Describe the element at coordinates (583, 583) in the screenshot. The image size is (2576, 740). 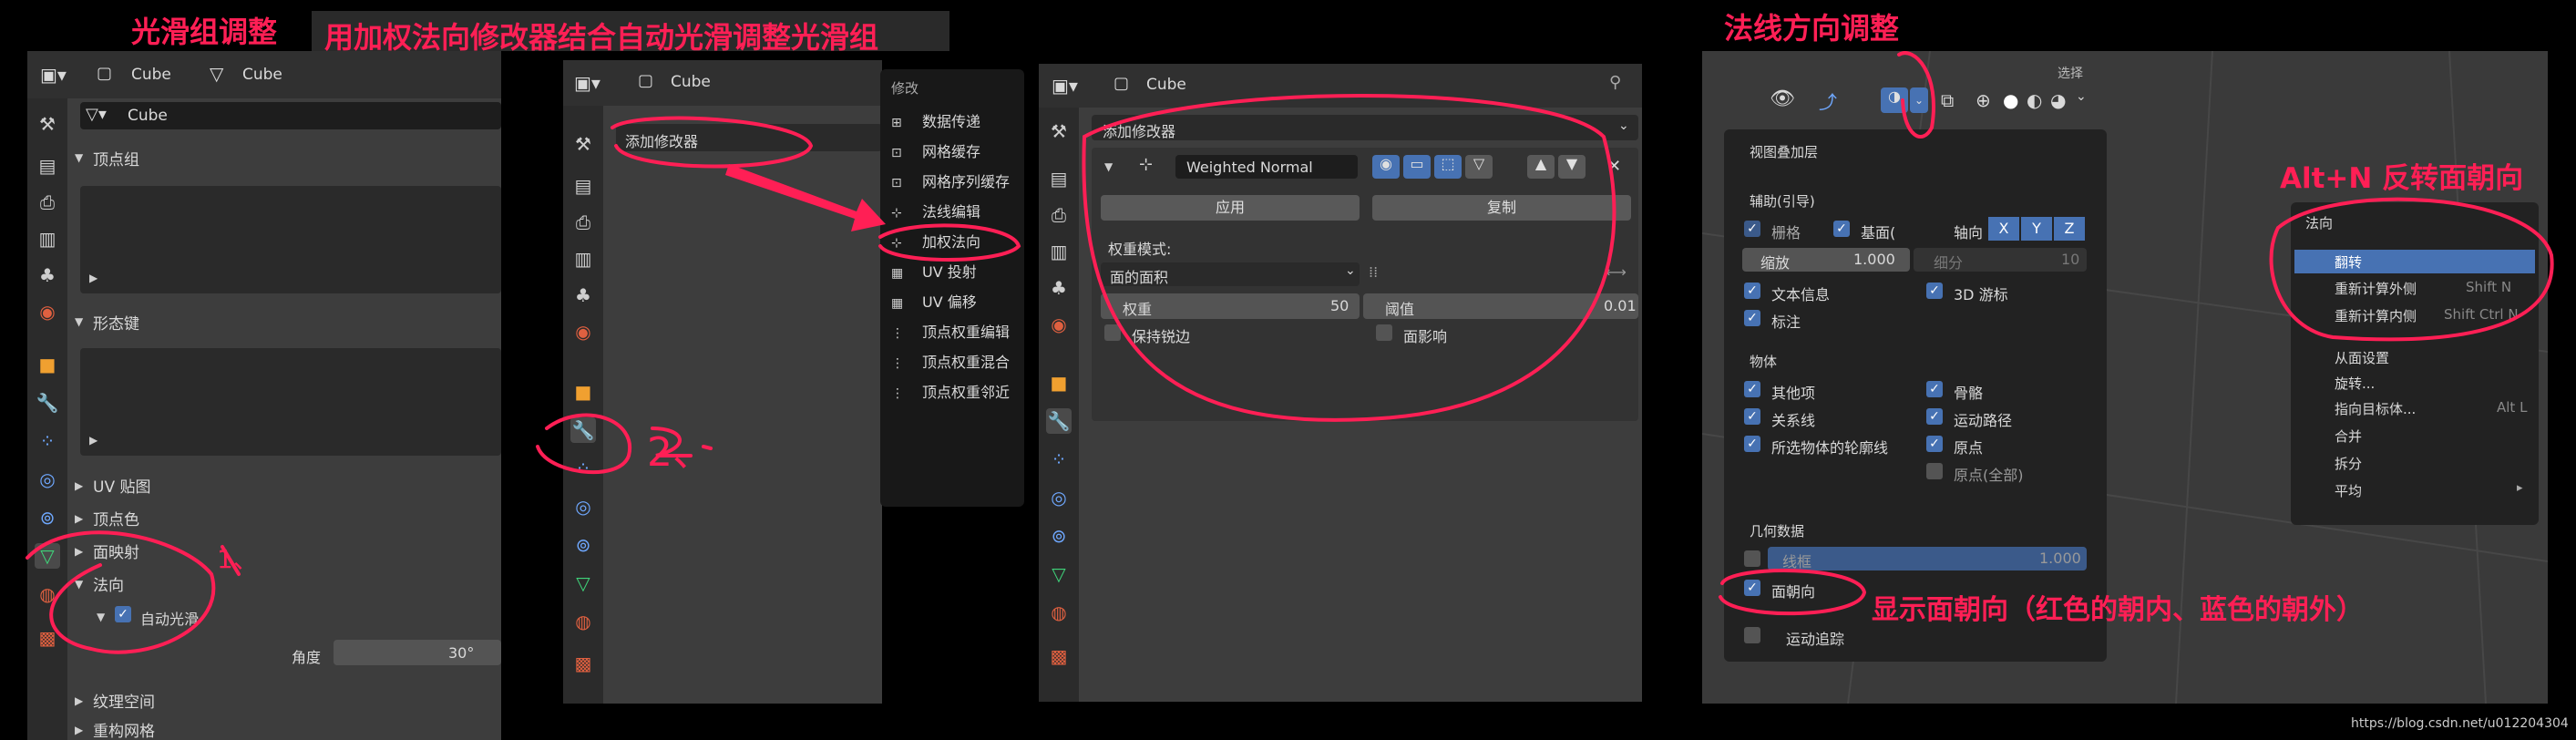
I see `mesh-data-icon-2: ▽` at that location.